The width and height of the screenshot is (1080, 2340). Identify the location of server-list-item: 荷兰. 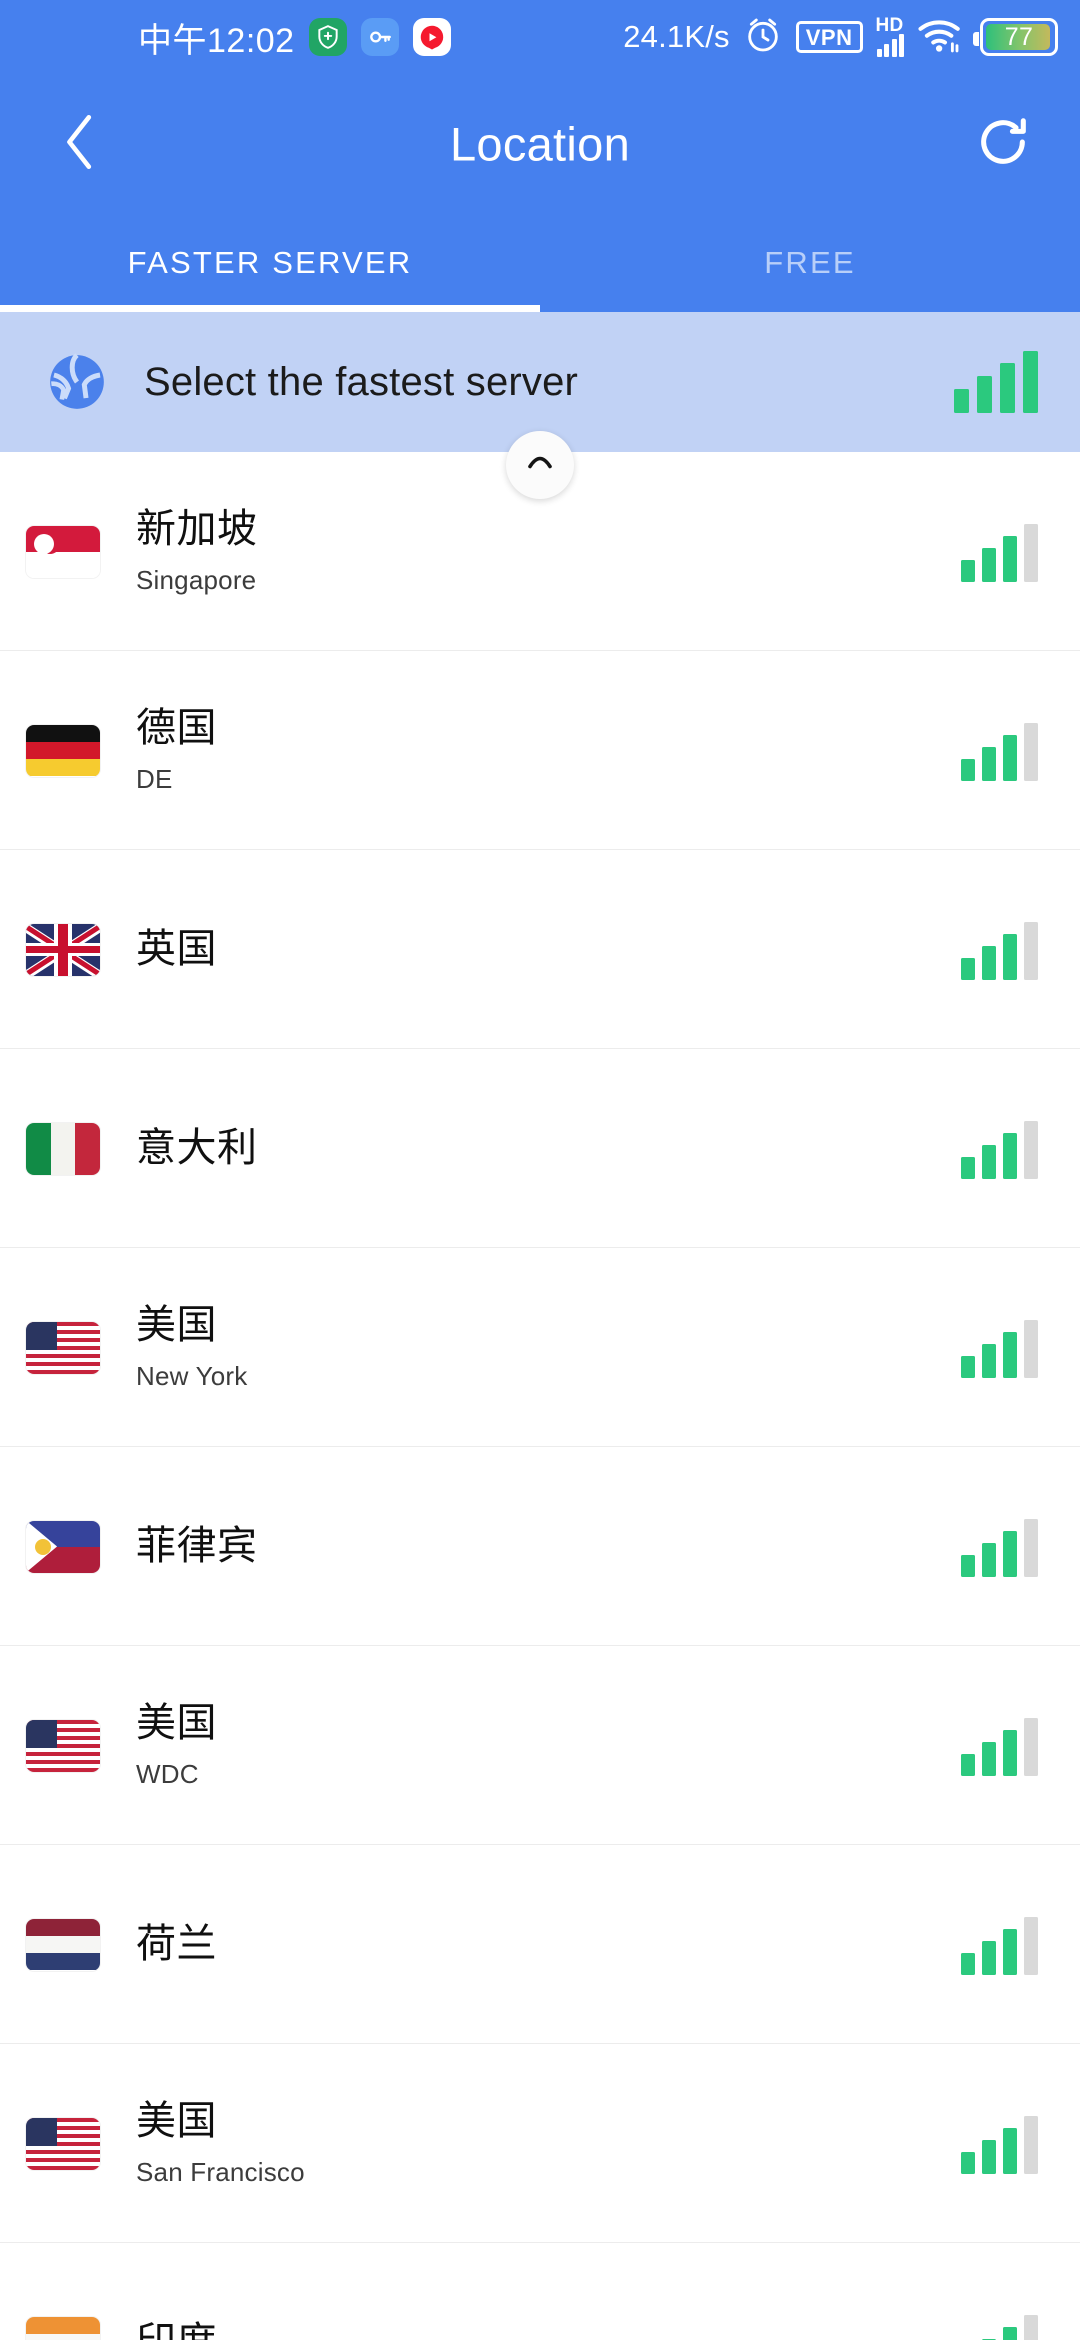
(540, 1944).